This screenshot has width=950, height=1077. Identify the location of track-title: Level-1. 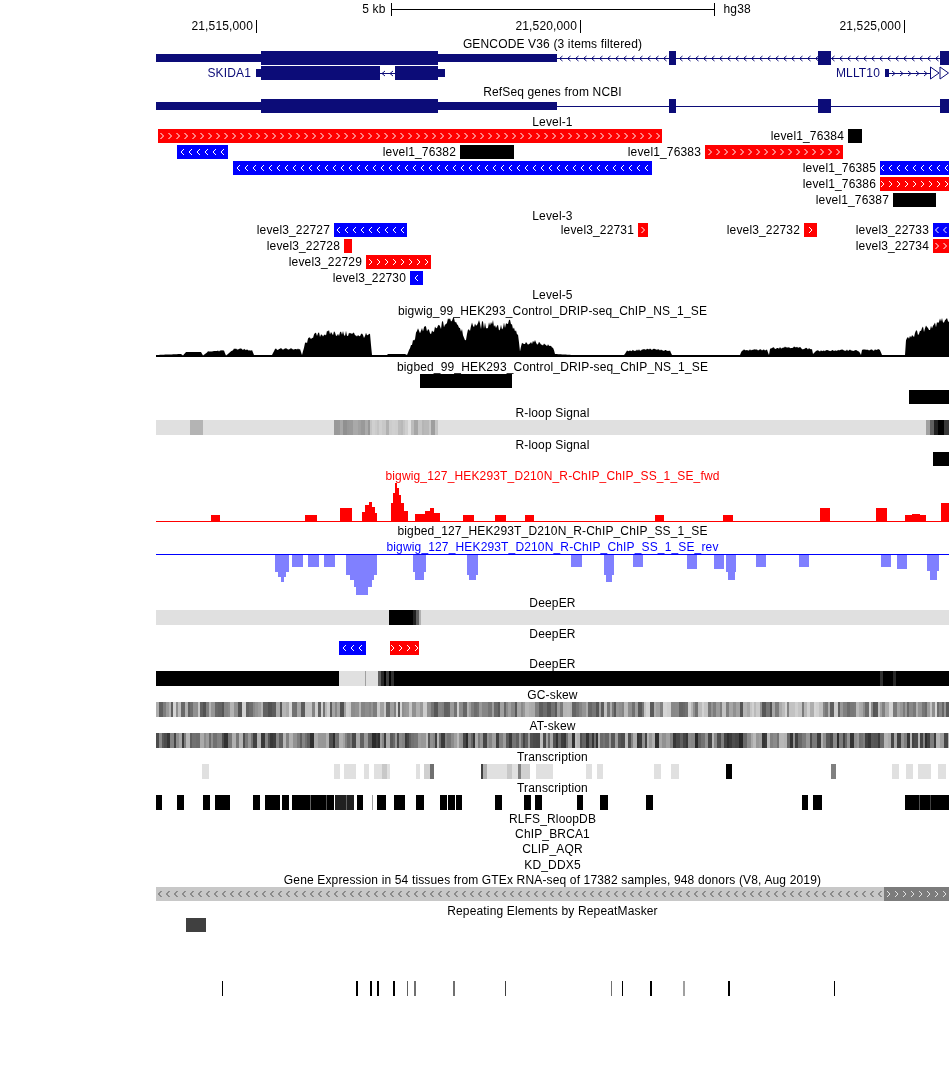
(552, 122).